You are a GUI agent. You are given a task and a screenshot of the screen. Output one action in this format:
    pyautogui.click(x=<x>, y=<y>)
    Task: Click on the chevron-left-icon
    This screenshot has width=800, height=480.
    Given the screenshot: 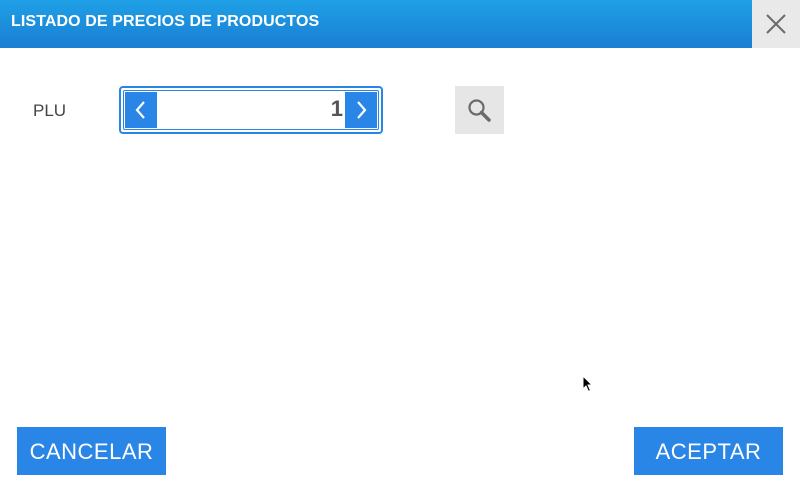 What is the action you would take?
    pyautogui.click(x=140, y=110)
    